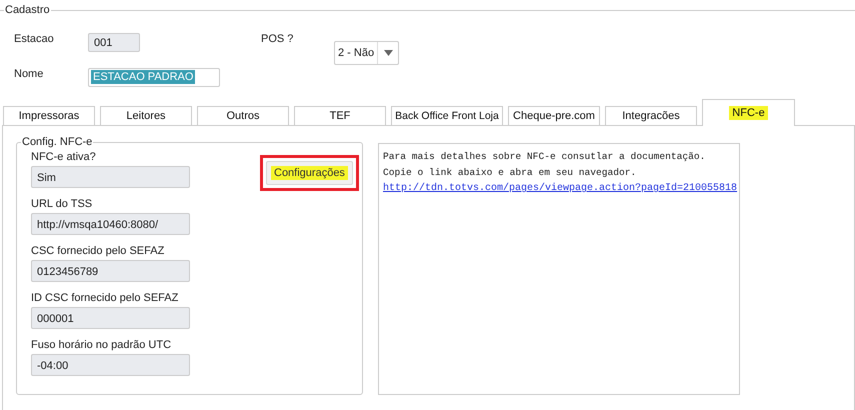  Describe the element at coordinates (101, 345) in the screenshot. I see `field-label: Fuso horário no padrão UTC` at that location.